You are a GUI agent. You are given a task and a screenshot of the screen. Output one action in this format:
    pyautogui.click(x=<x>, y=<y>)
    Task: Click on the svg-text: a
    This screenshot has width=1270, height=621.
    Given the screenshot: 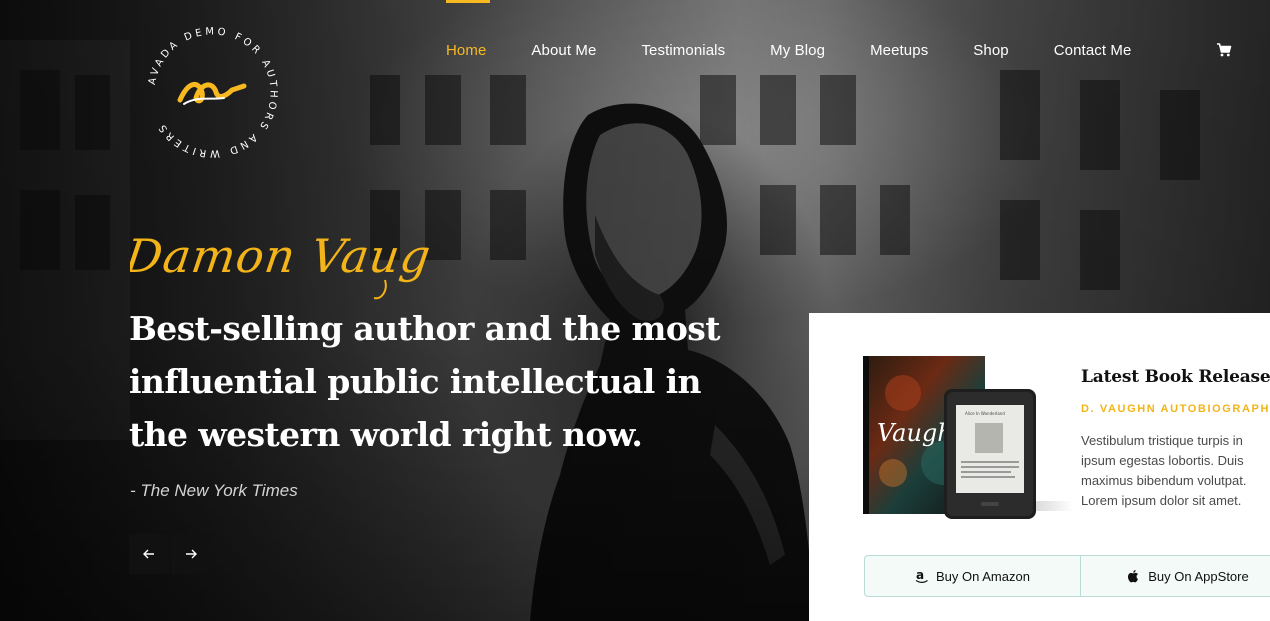 What is the action you would take?
    pyautogui.click(x=920, y=575)
    